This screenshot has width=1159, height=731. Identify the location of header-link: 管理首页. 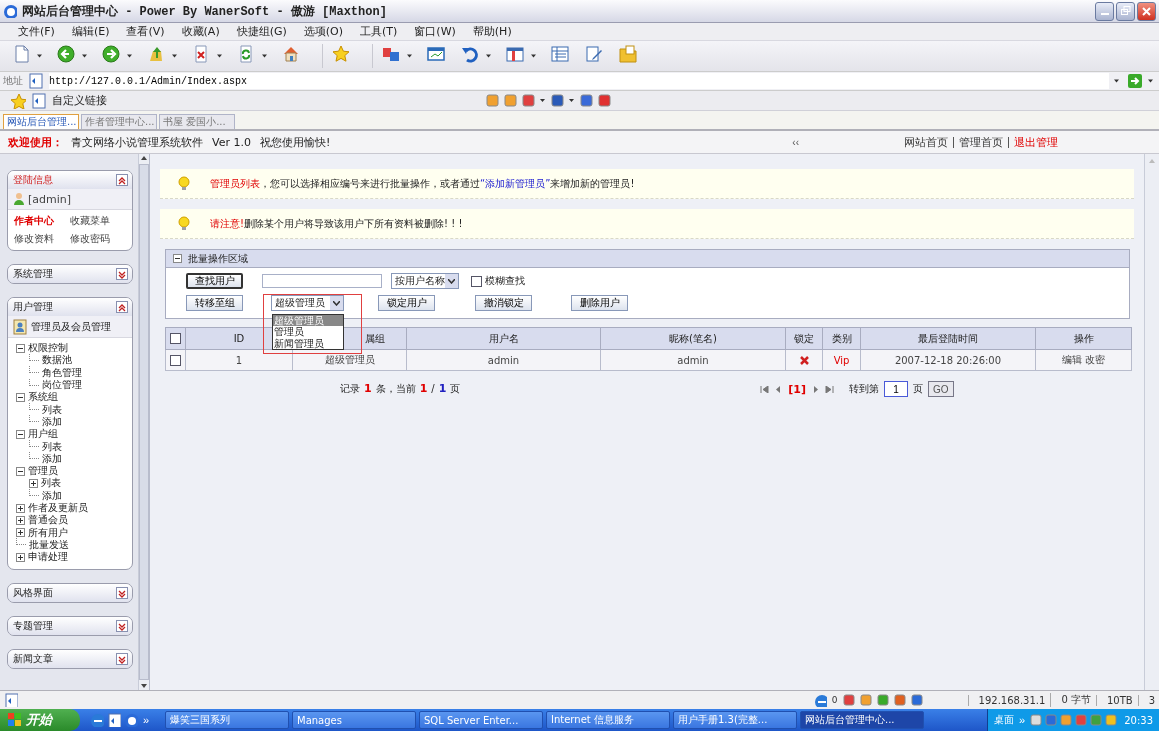
(980, 142).